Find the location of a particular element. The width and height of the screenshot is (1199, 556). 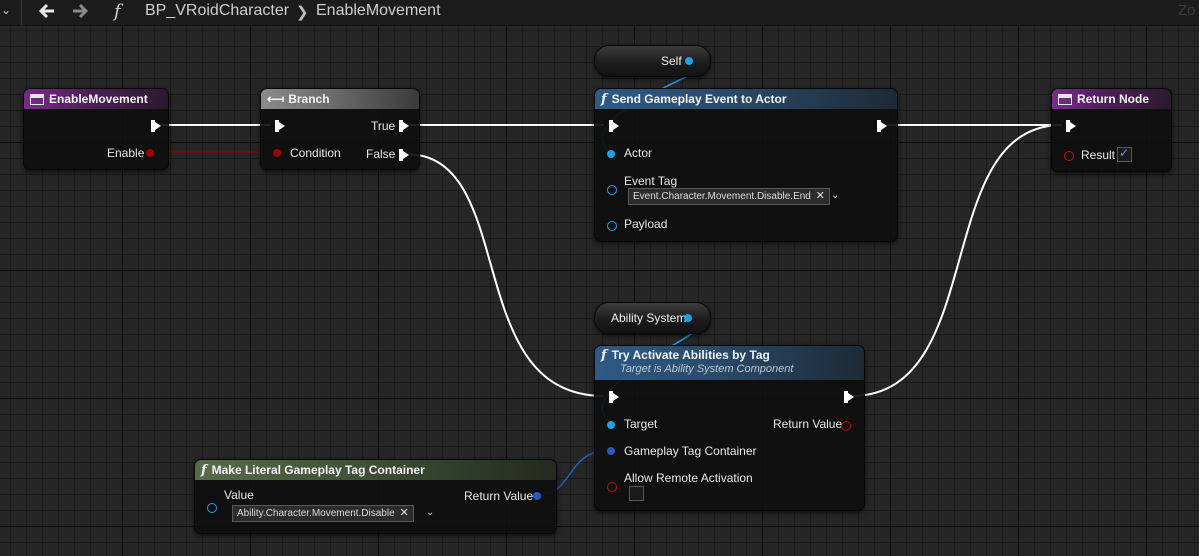

result-checkbox is located at coordinates (1124, 154).